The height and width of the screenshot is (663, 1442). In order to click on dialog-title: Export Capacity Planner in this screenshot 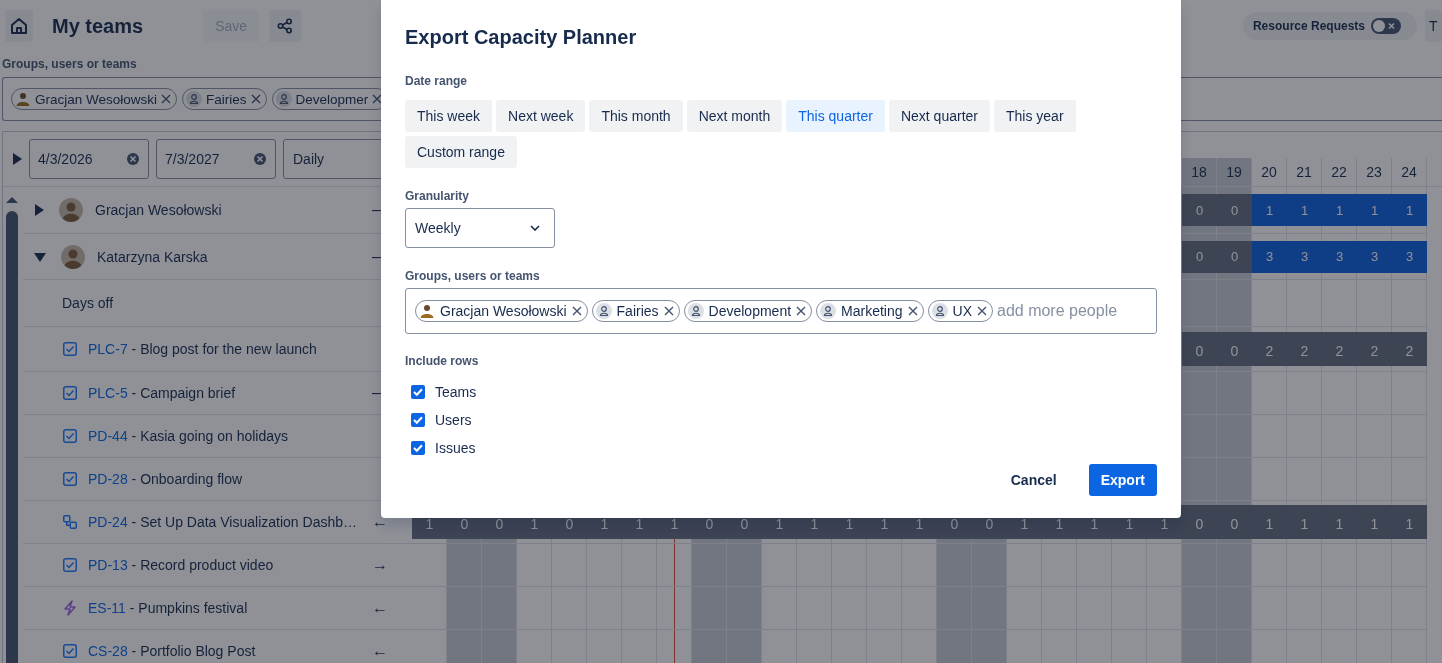, I will do `click(521, 37)`.